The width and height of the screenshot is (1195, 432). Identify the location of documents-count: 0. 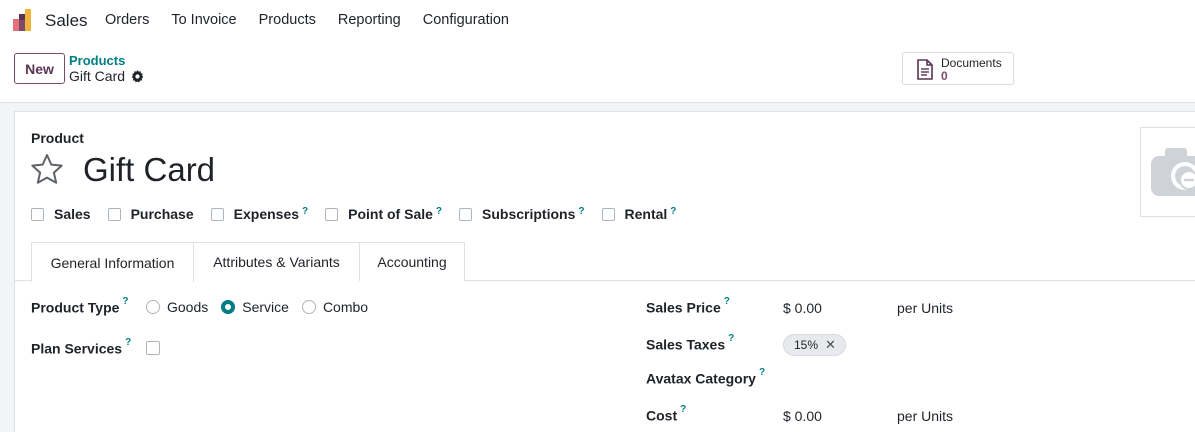
(944, 76).